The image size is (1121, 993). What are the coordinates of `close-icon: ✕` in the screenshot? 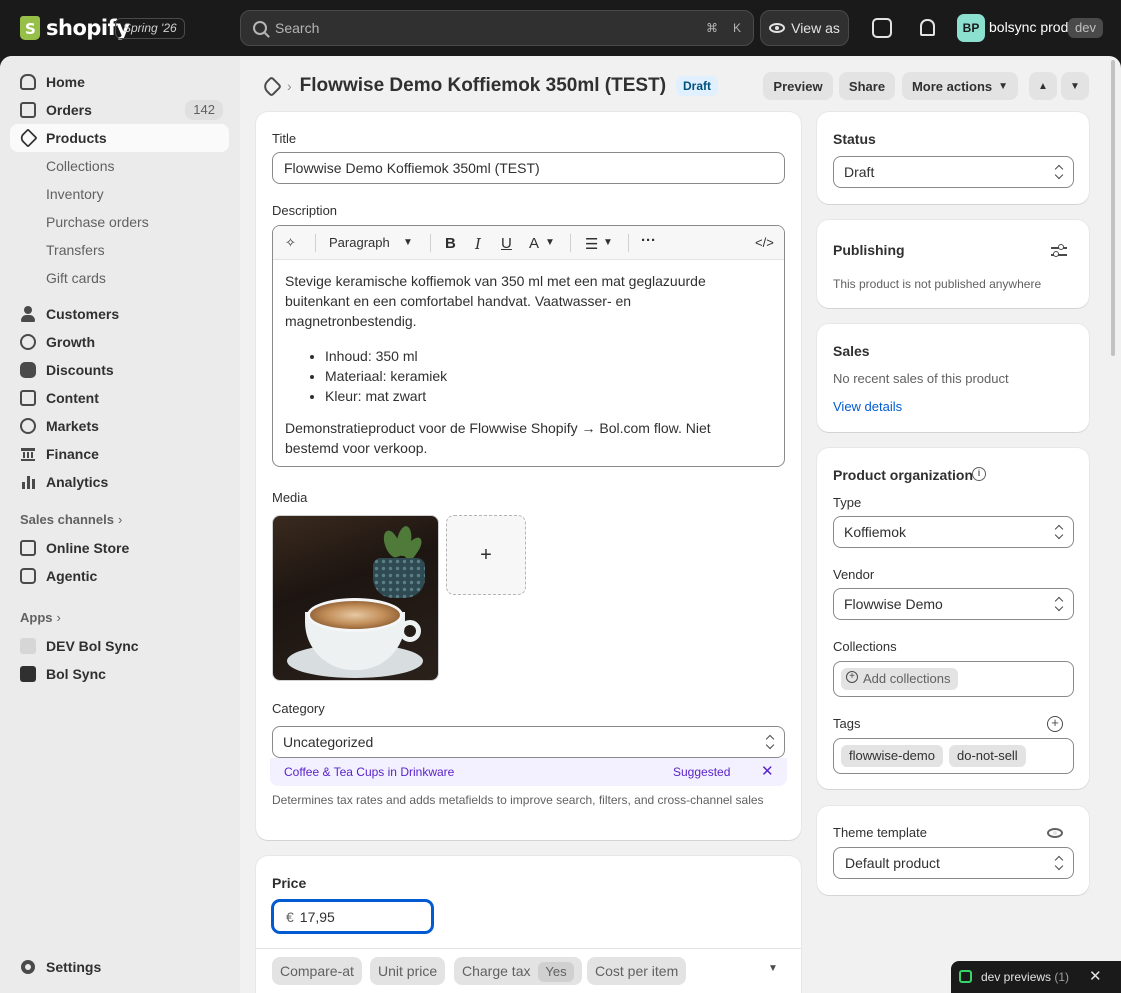 It's located at (1095, 976).